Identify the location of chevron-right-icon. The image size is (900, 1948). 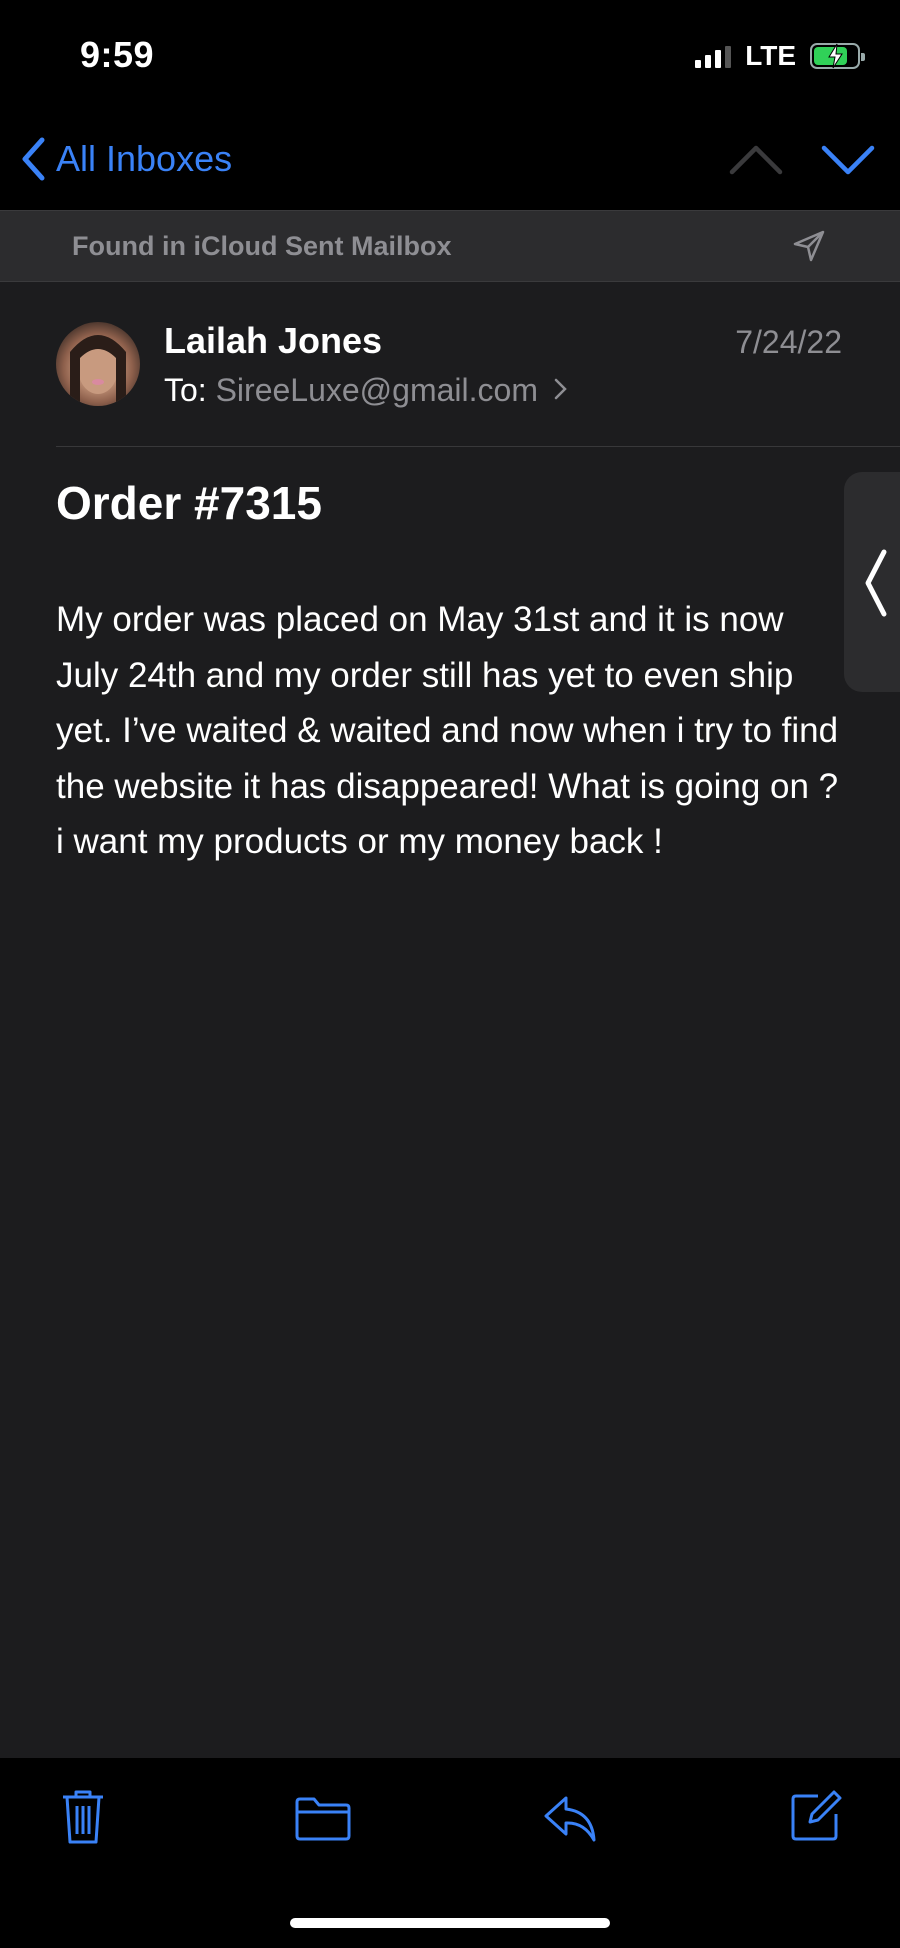
(560, 389).